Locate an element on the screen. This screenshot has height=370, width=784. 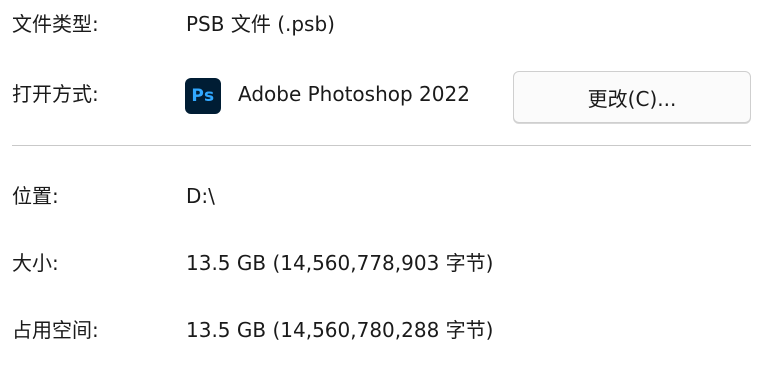
open-with-app-name: Adobe Photoshop 2022 is located at coordinates (354, 94).